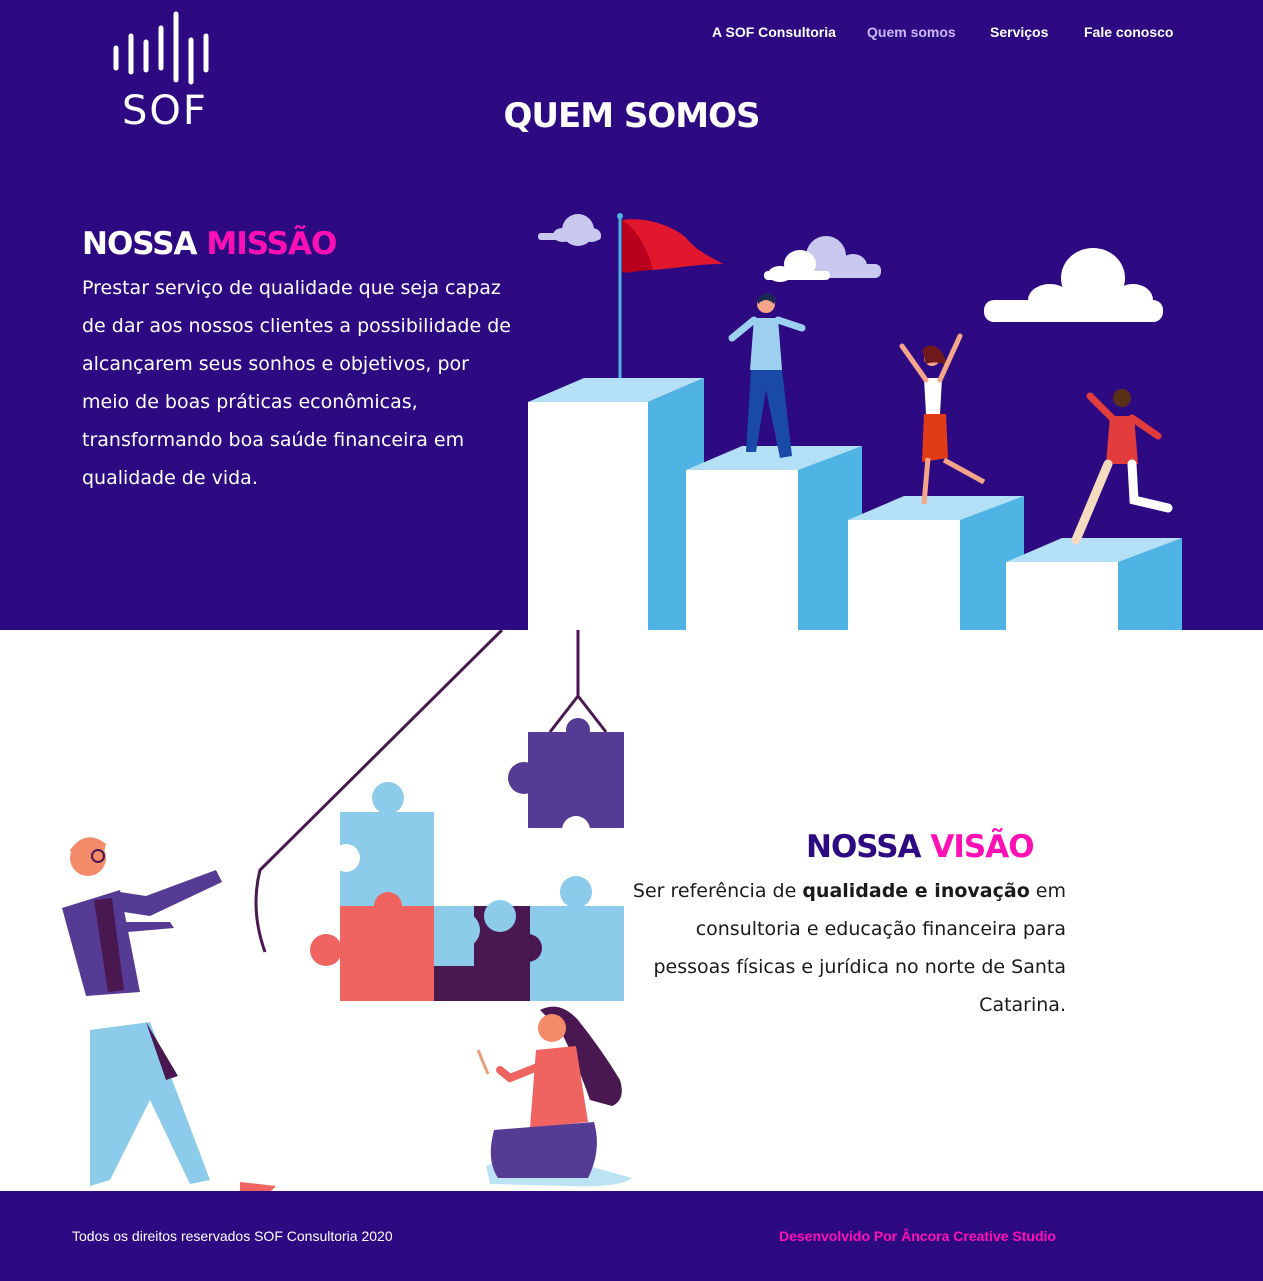 The height and width of the screenshot is (1281, 1263). Describe the element at coordinates (855, 504) in the screenshot. I see `stair-steps-icon` at that location.